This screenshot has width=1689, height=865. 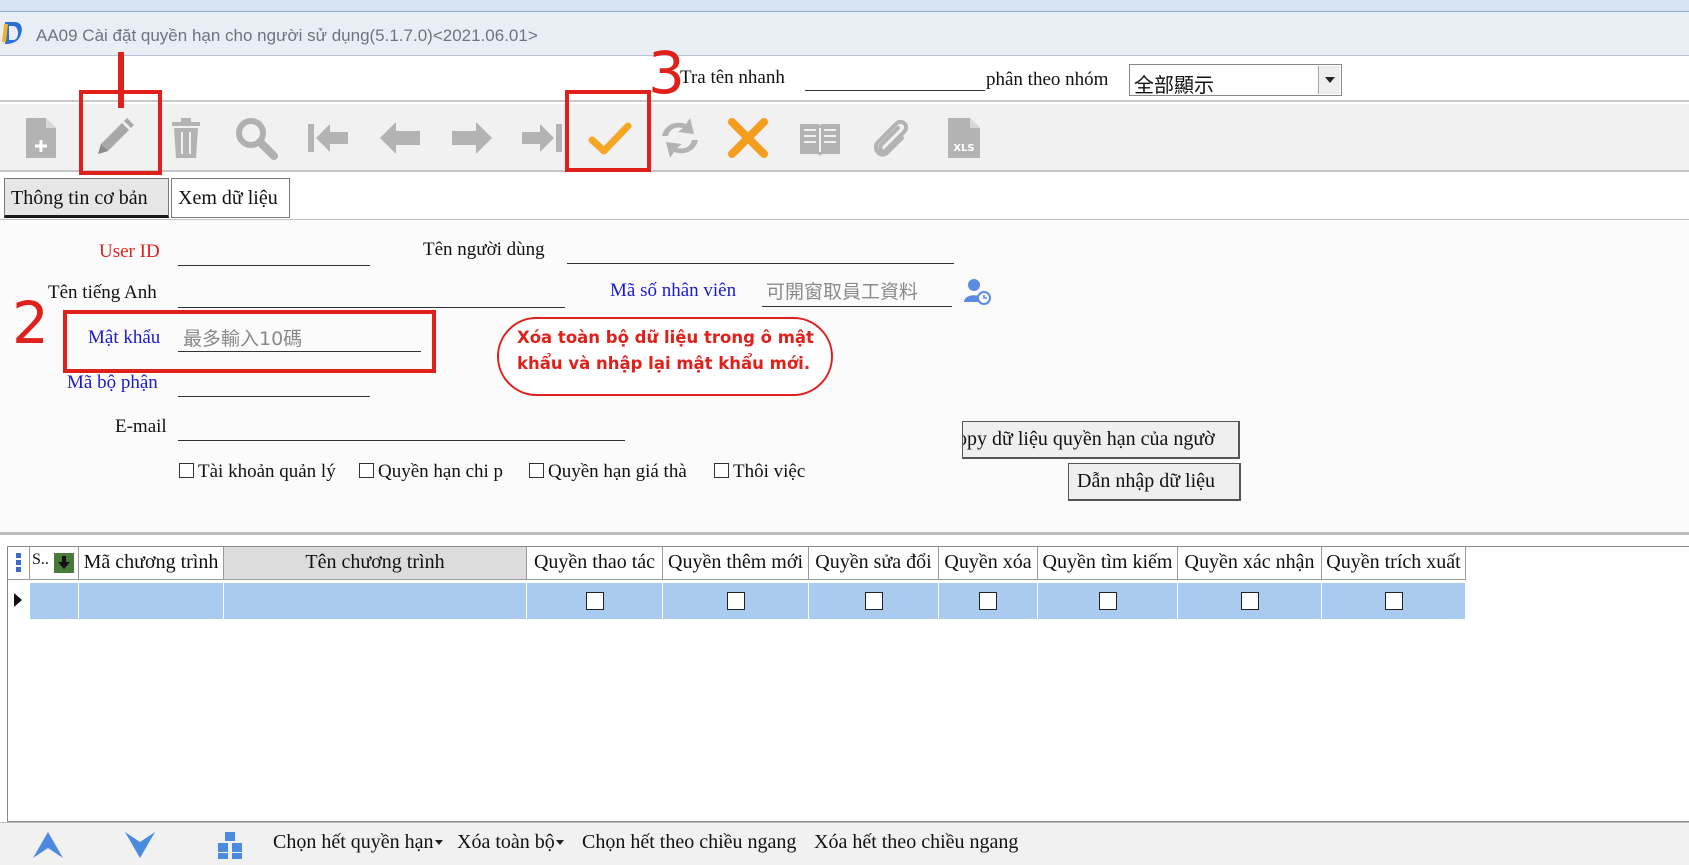 I want to click on move-up-button, so click(x=48, y=845).